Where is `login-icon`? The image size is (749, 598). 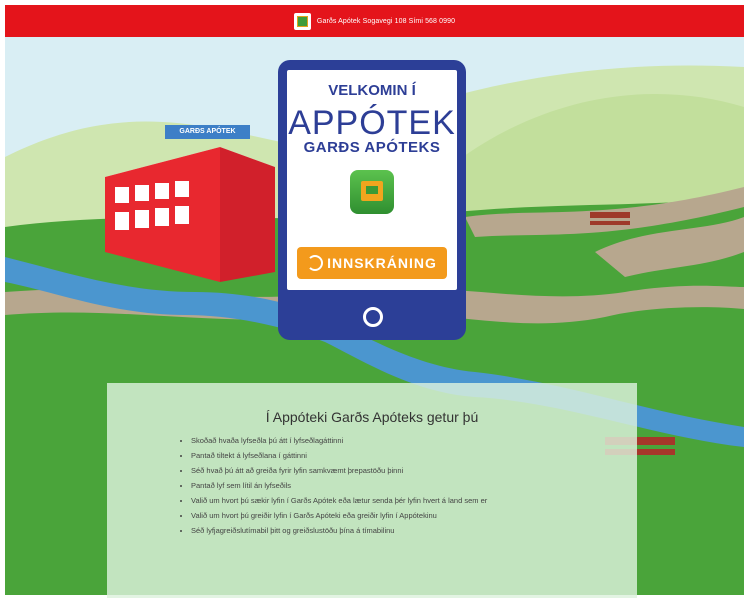
login-icon is located at coordinates (315, 263).